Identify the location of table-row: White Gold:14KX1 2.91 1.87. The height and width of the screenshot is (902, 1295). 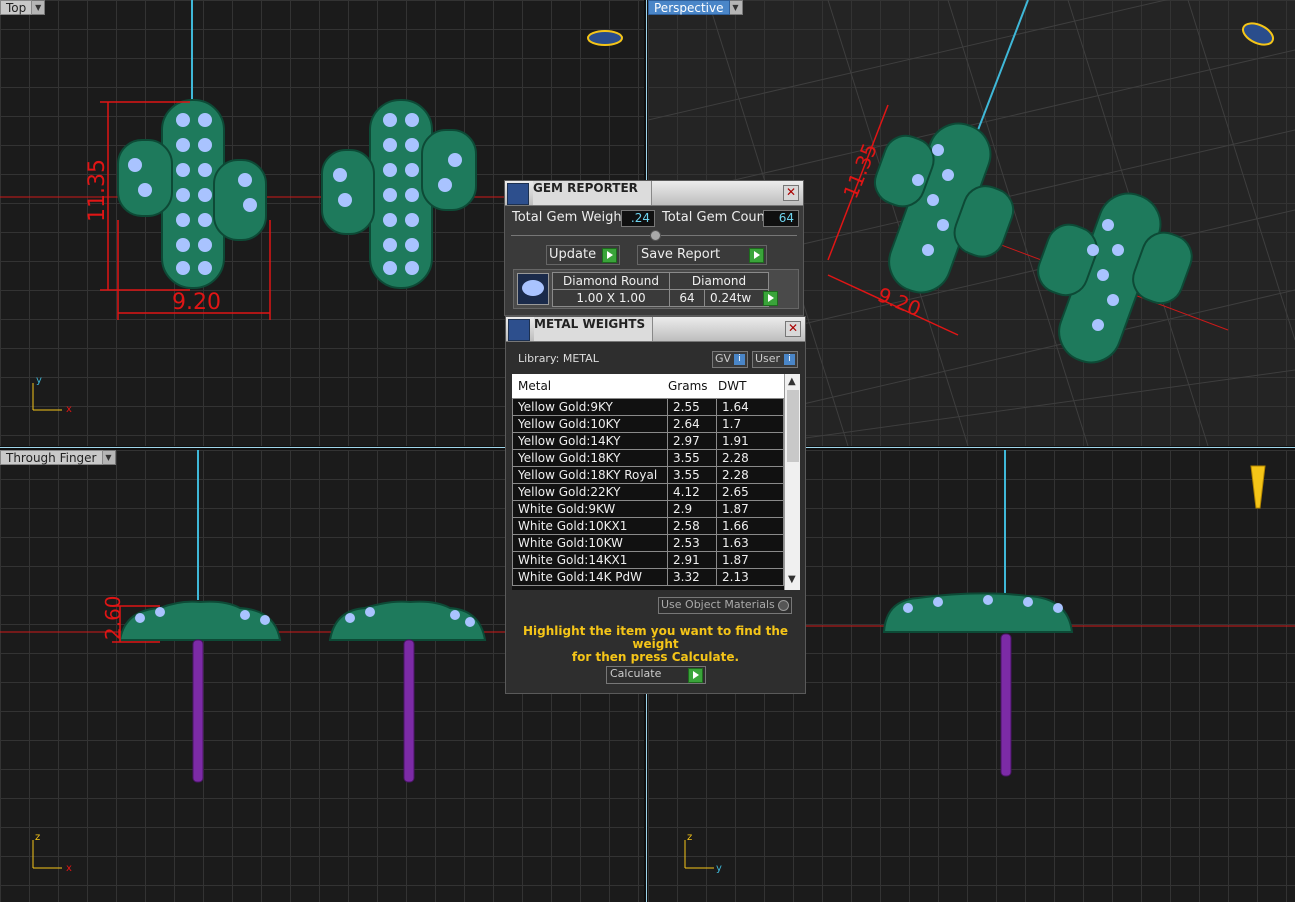
(648, 560).